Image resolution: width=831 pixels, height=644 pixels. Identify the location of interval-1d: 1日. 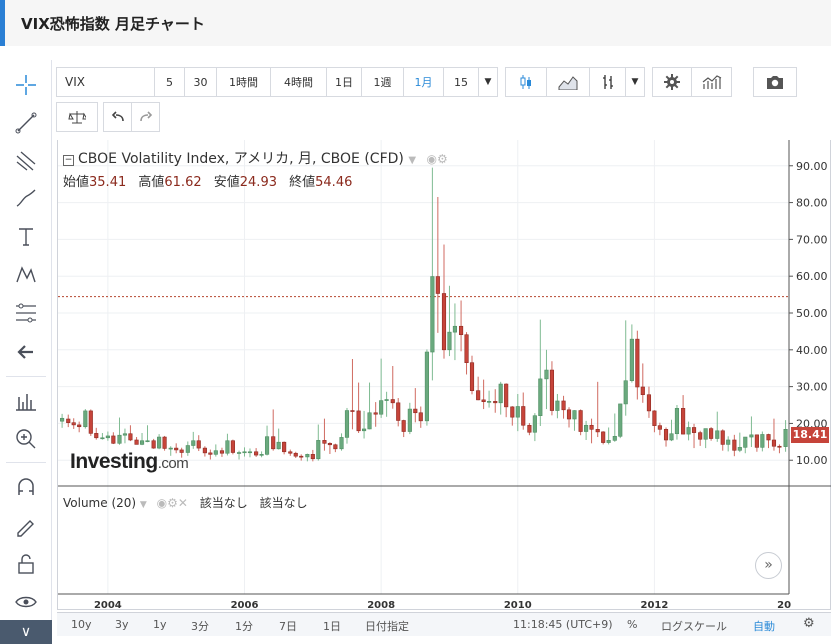
(344, 82).